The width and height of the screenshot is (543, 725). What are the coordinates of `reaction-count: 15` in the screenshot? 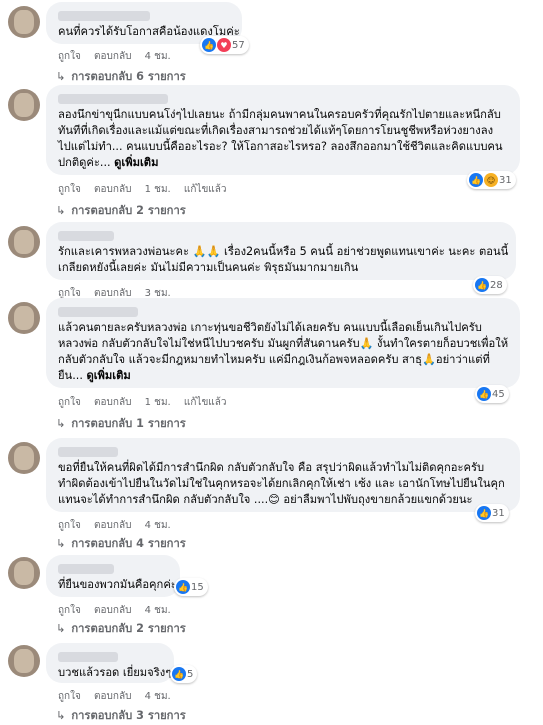 It's located at (197, 587).